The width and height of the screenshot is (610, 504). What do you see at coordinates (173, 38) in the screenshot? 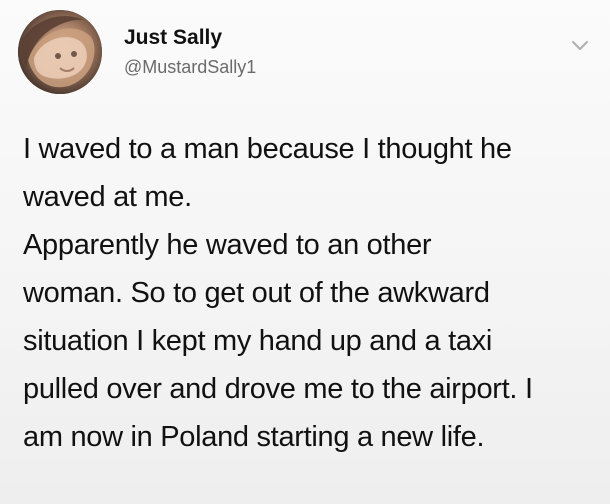
I see `display-name: Just Sally` at bounding box center [173, 38].